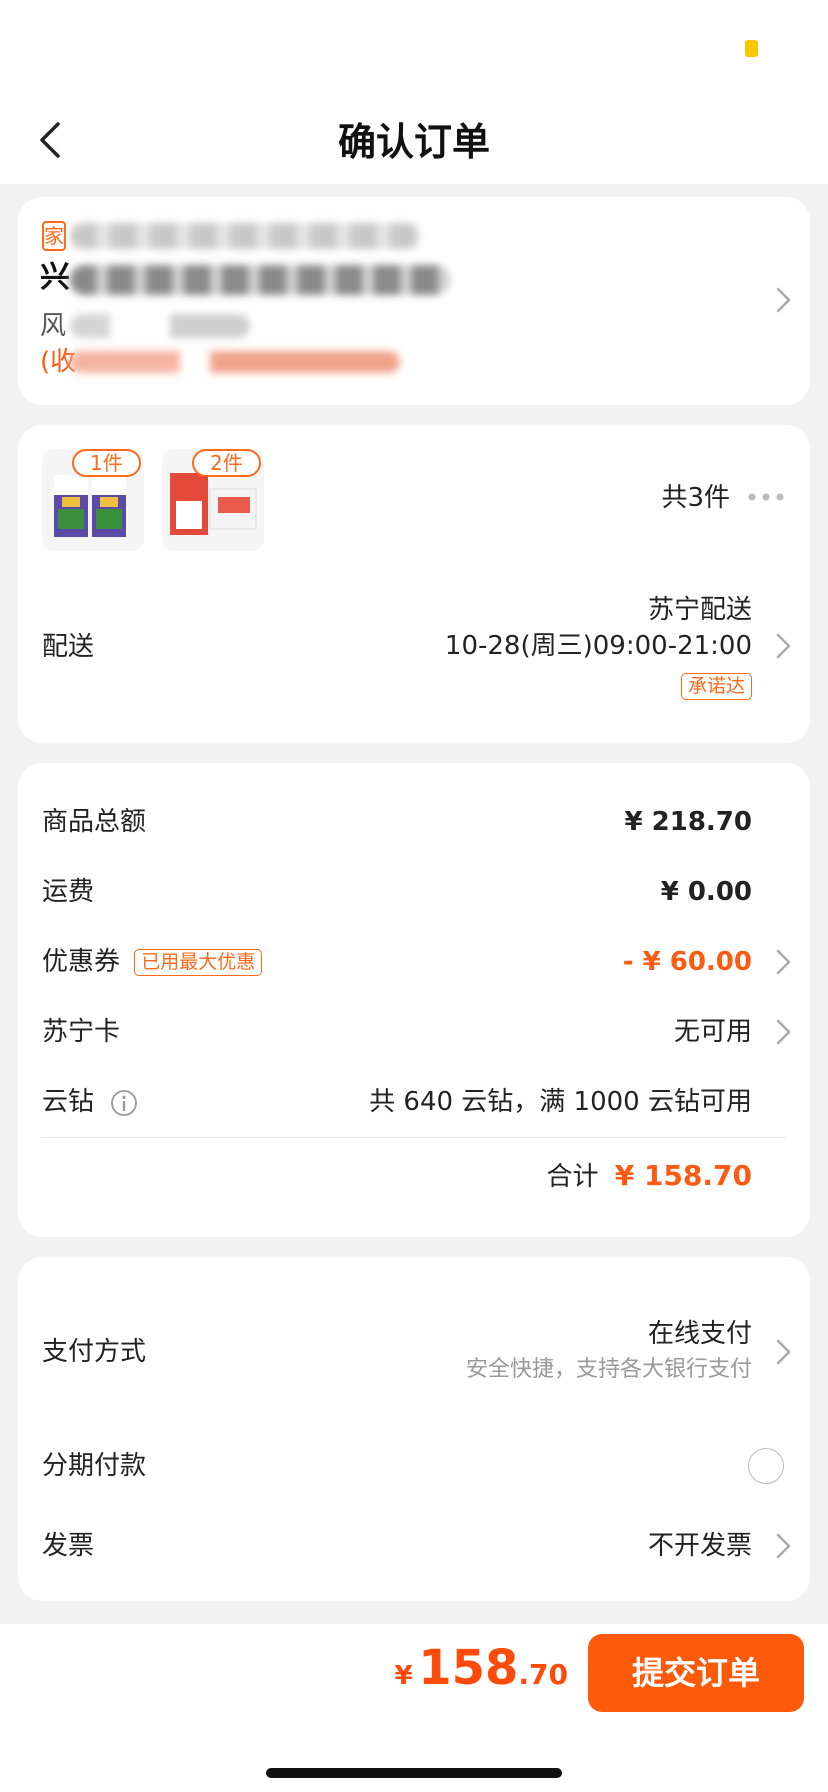  Describe the element at coordinates (94, 1466) in the screenshot. I see `installment-label: 分期付款` at that location.